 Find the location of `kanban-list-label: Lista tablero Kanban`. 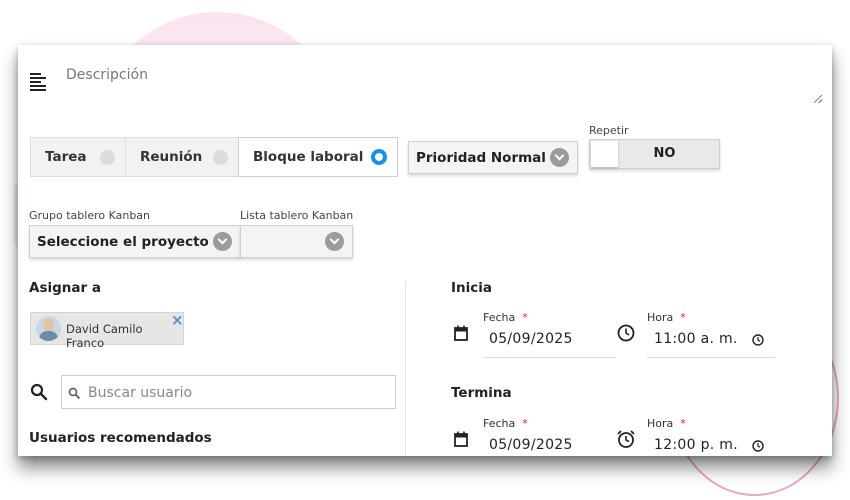

kanban-list-label: Lista tablero Kanban is located at coordinates (297, 215).